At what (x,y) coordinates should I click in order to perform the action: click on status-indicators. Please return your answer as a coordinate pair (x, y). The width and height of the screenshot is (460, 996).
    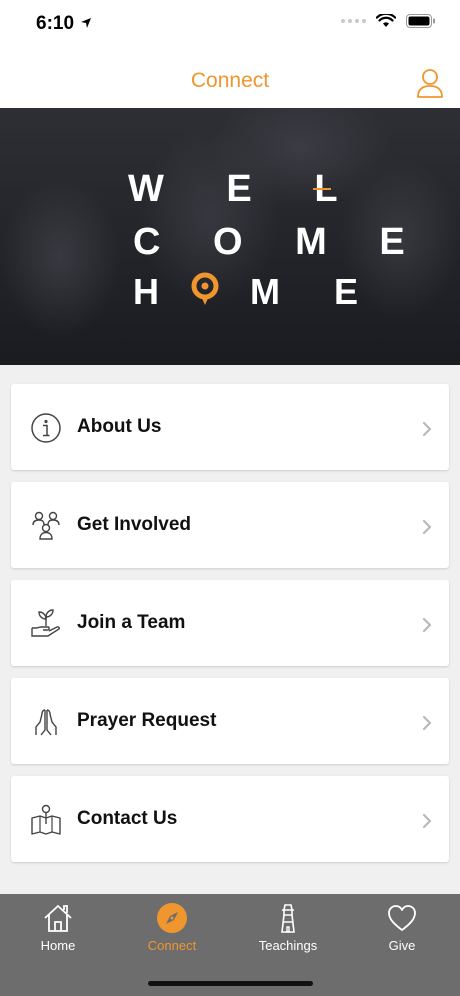
    Looking at the image, I should click on (388, 21).